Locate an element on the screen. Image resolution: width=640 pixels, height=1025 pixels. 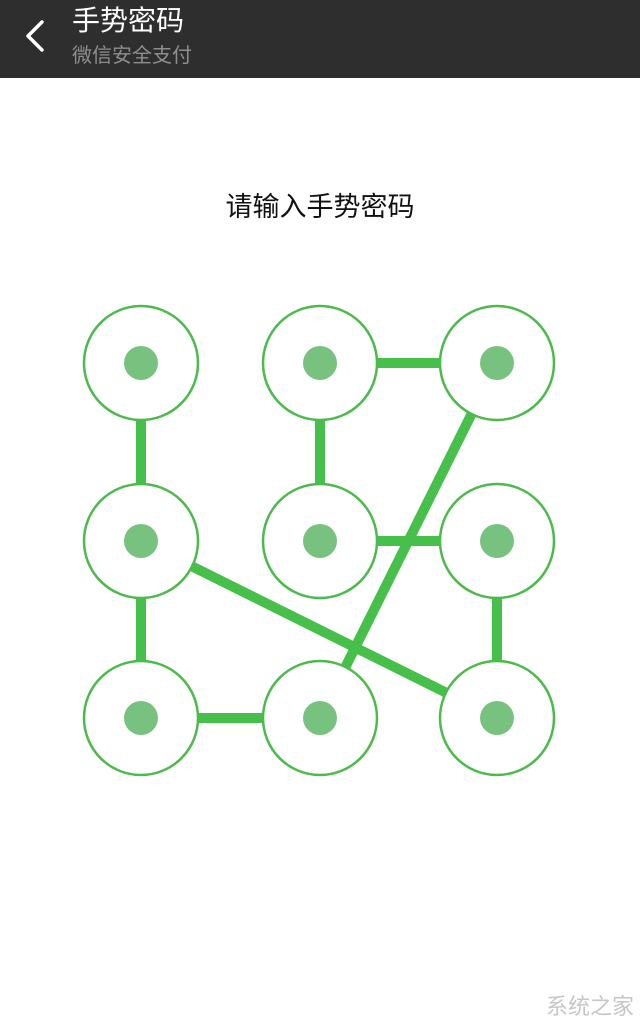
watermark-logo: 系统之家 is located at coordinates (589, 1007).